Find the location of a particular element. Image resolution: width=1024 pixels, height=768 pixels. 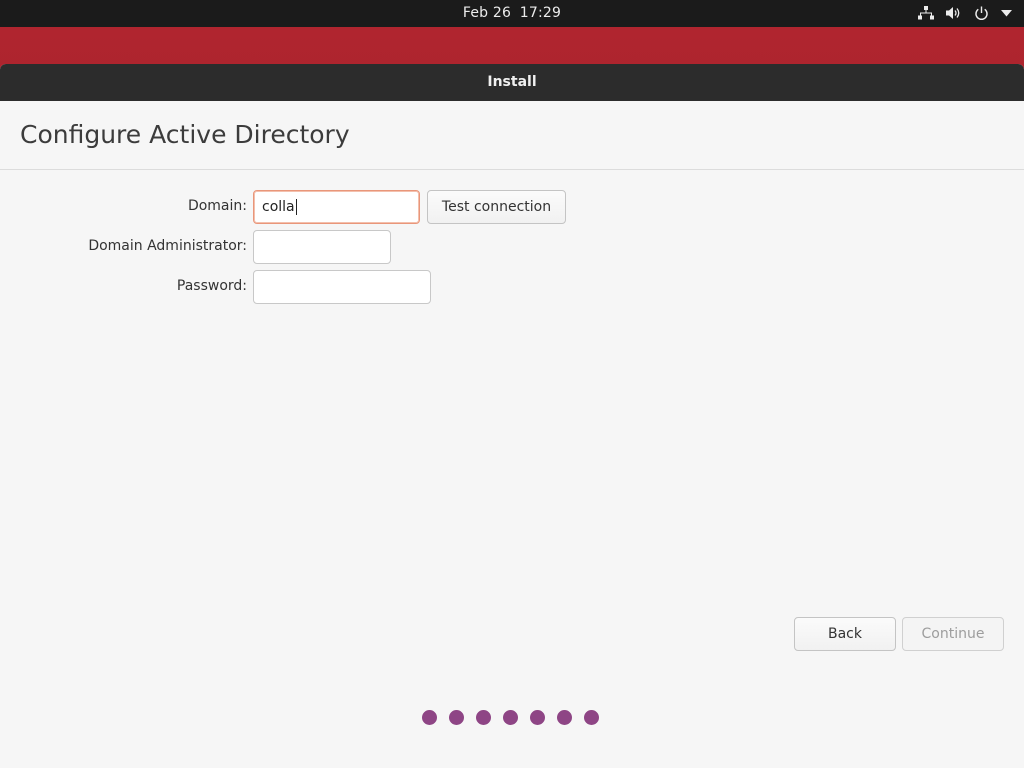

domain-administrator-input is located at coordinates (322, 247).